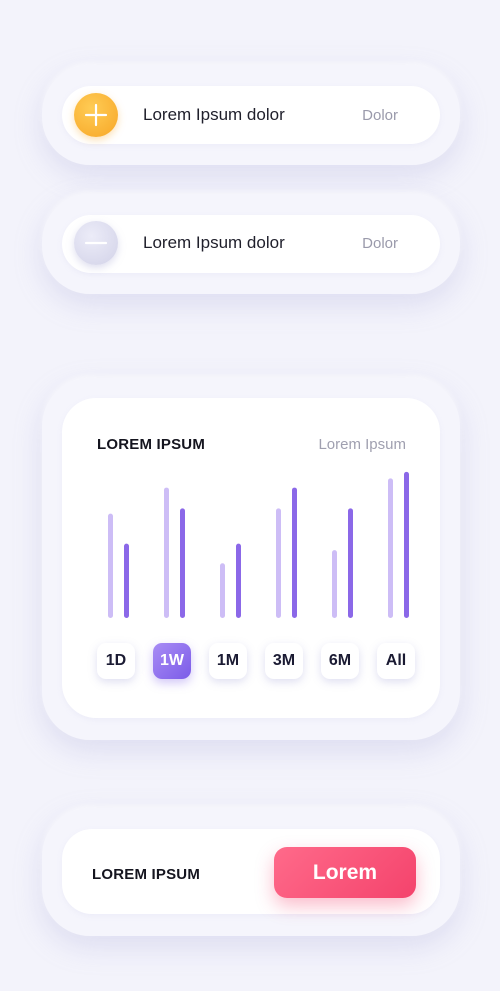 The width and height of the screenshot is (500, 991). I want to click on add-button, so click(96, 115).